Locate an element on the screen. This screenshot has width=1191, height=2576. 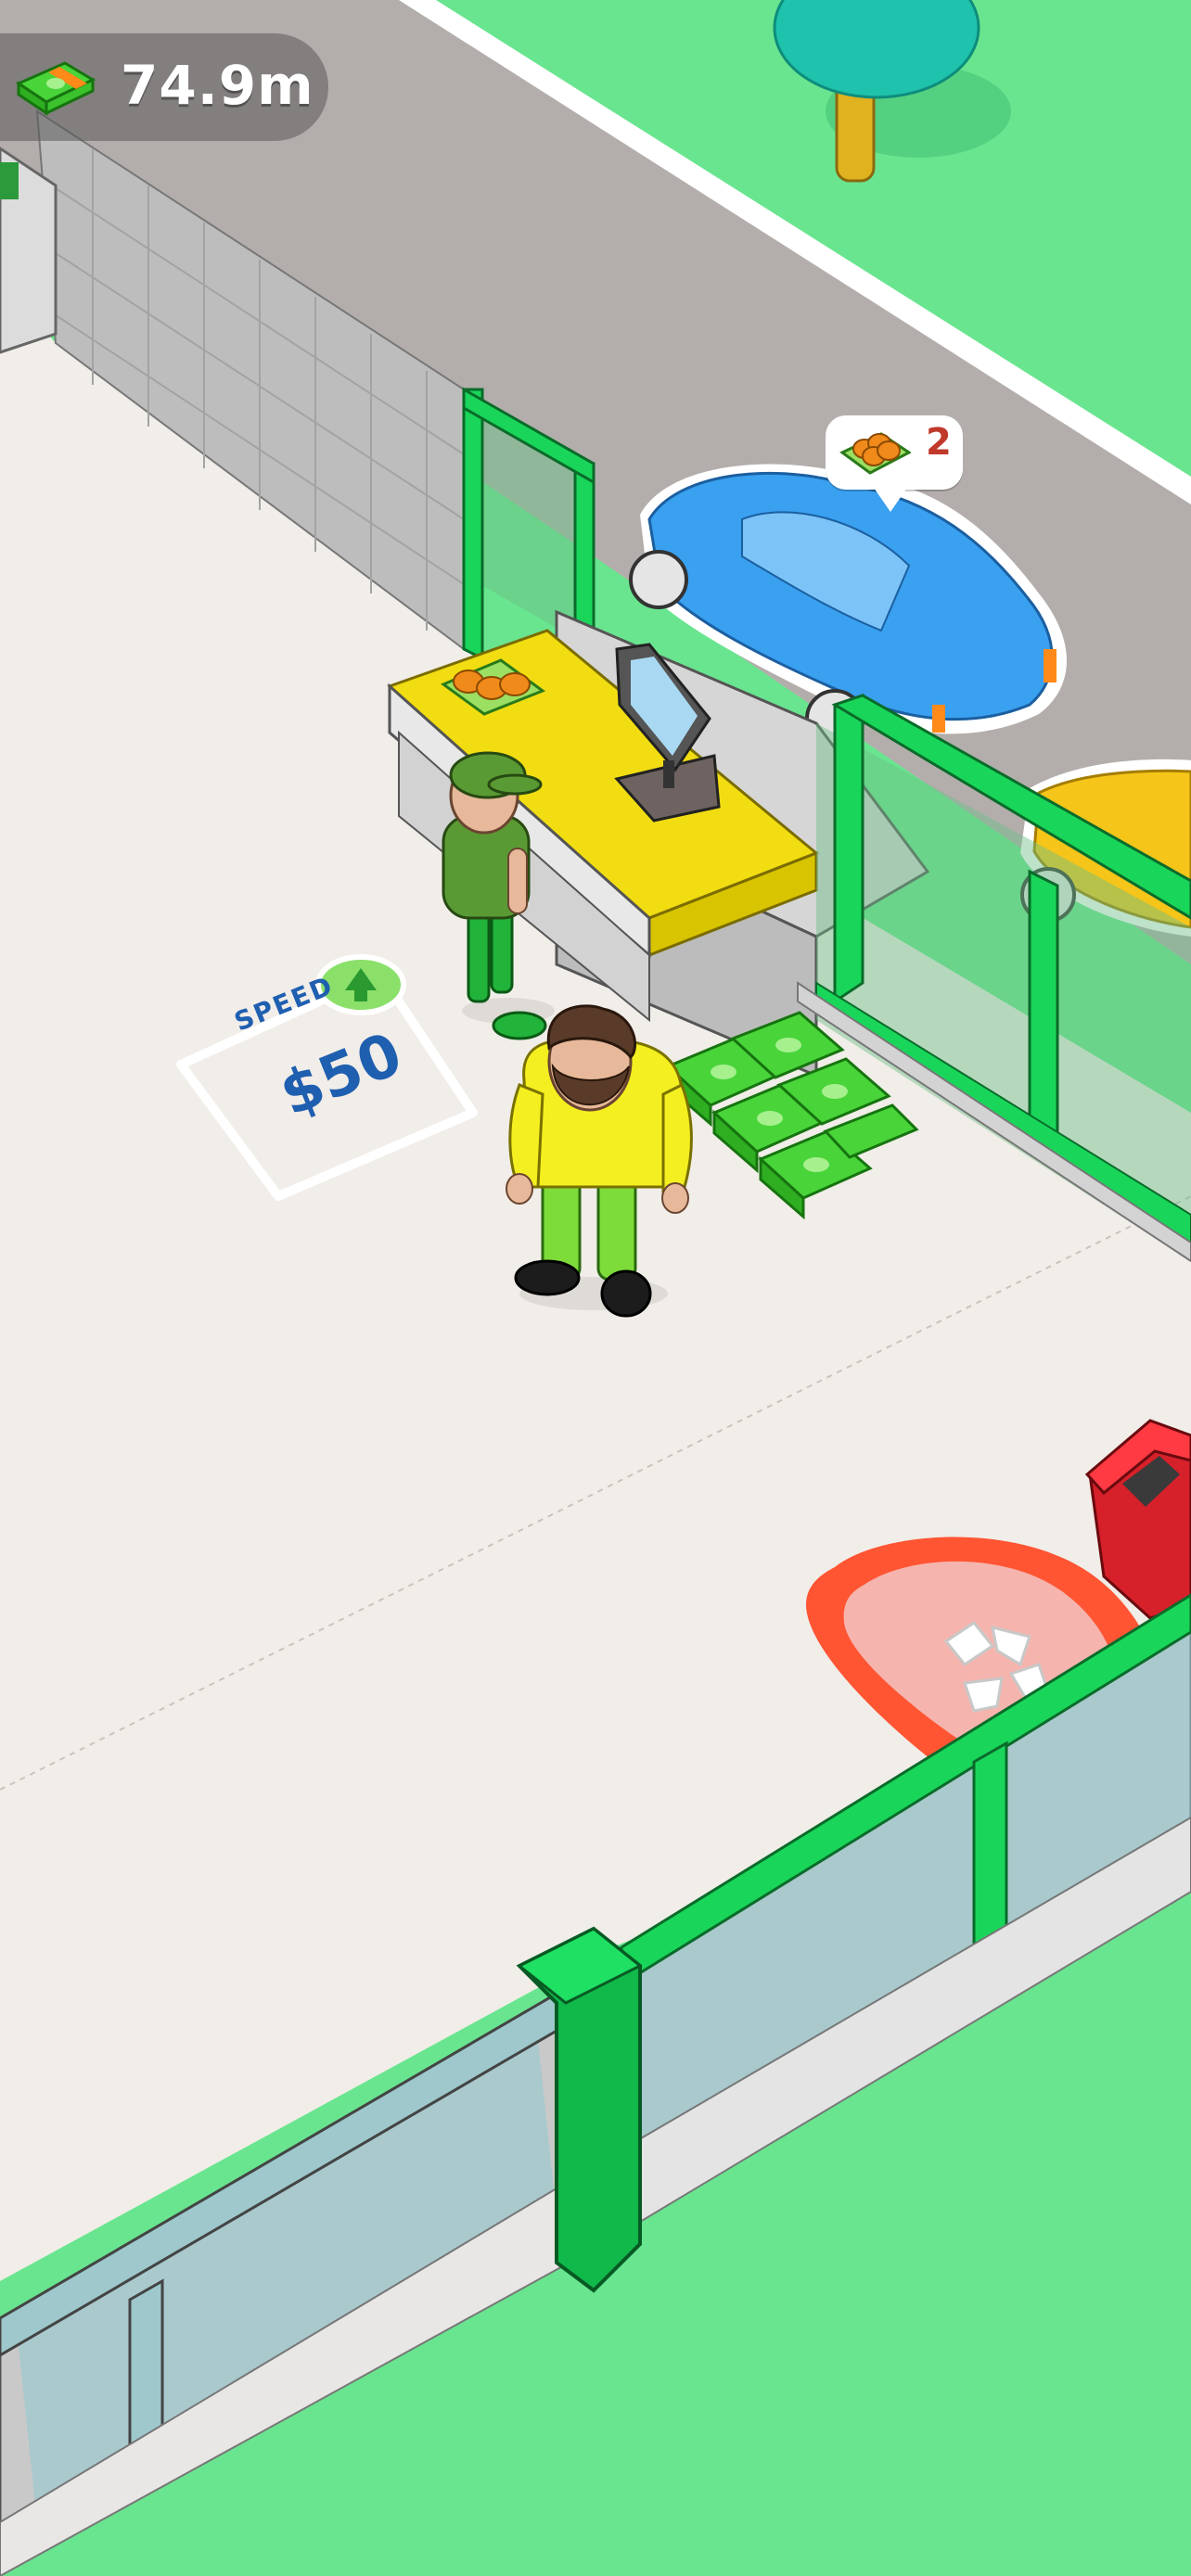
money-value: 74.9m is located at coordinates (217, 85).